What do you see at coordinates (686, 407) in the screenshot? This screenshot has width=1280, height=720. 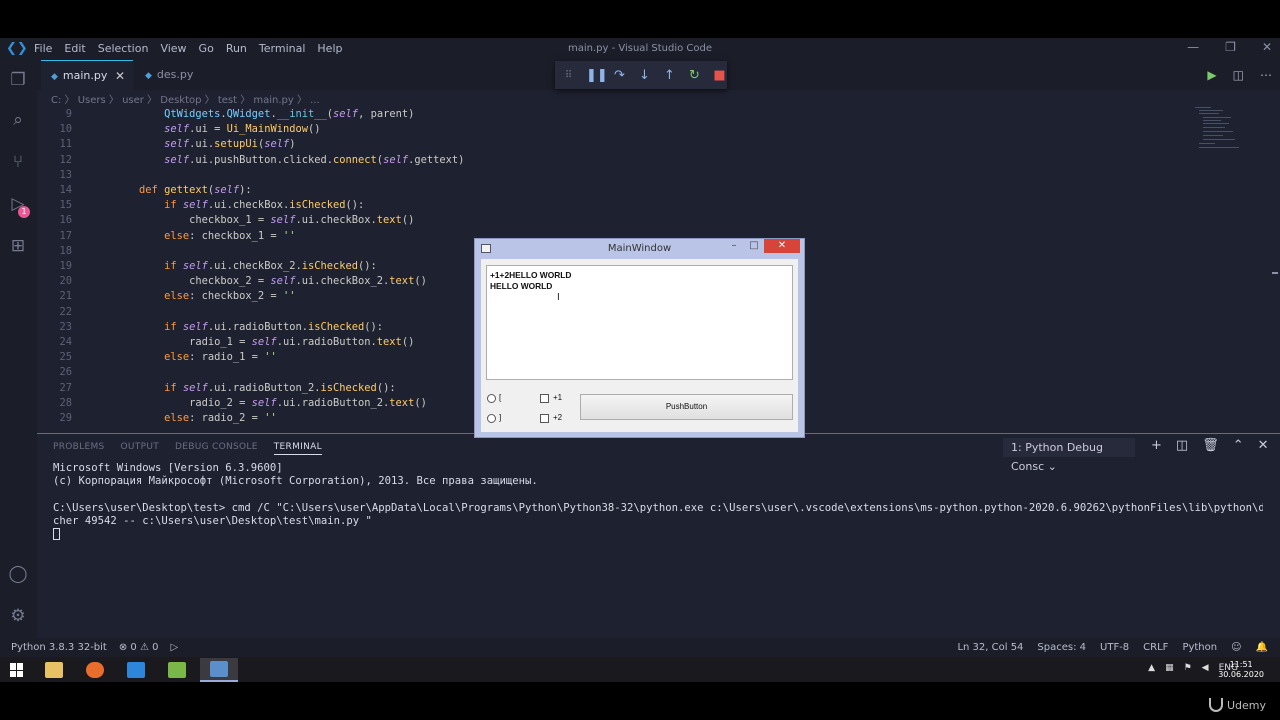 I see `push-button: PushButton` at bounding box center [686, 407].